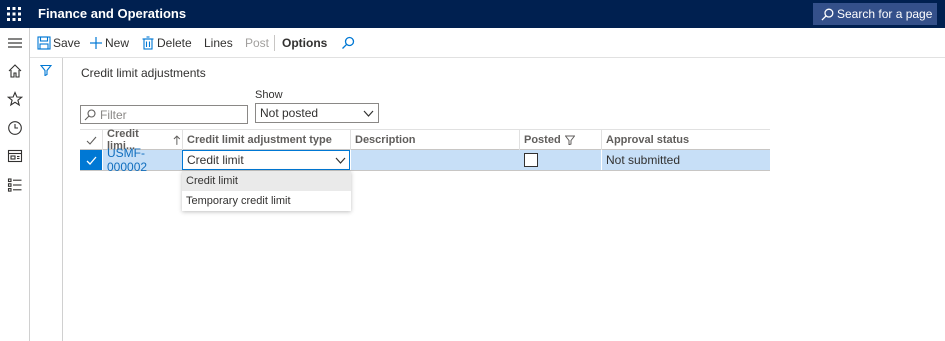 The width and height of the screenshot is (945, 341). I want to click on navigation-rail, so click(15, 184).